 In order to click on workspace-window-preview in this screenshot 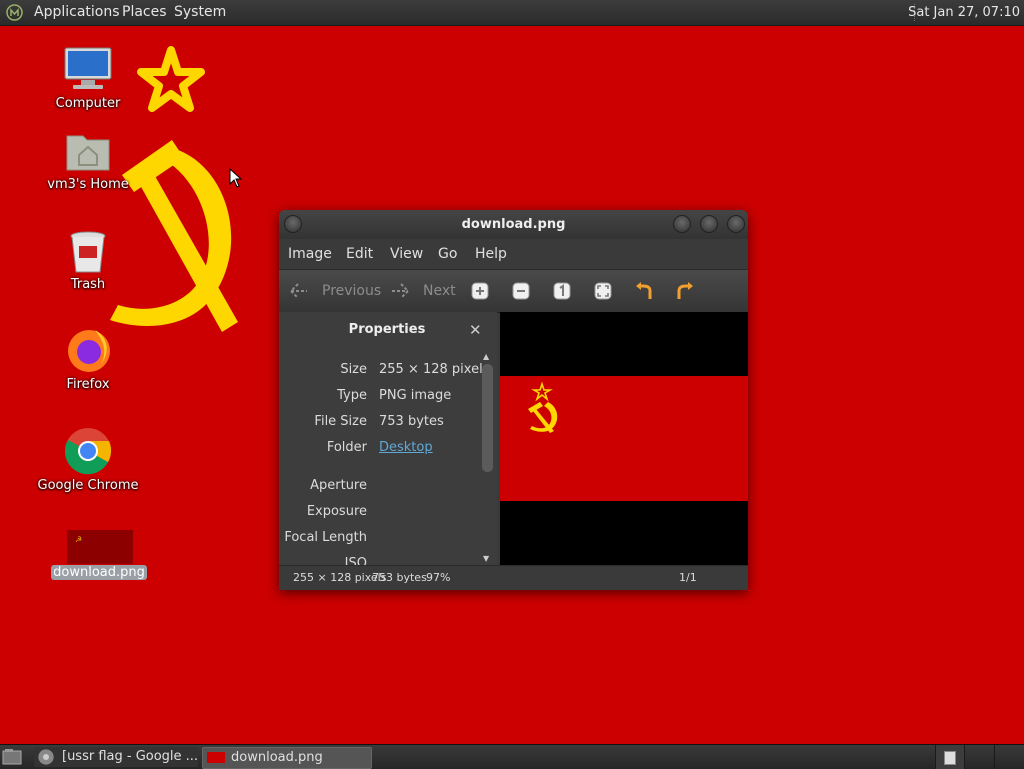, I will do `click(950, 758)`.